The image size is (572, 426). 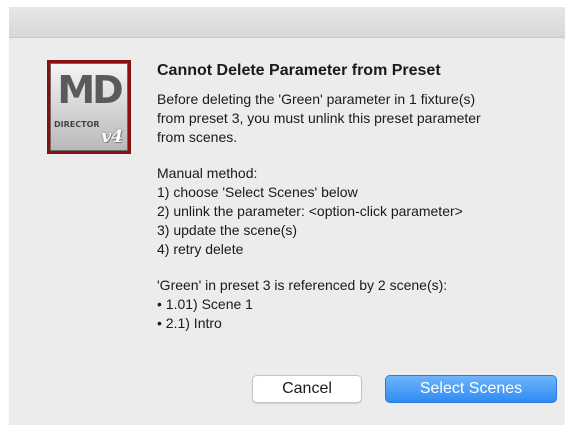 What do you see at coordinates (287, 22) in the screenshot?
I see `title-bar` at bounding box center [287, 22].